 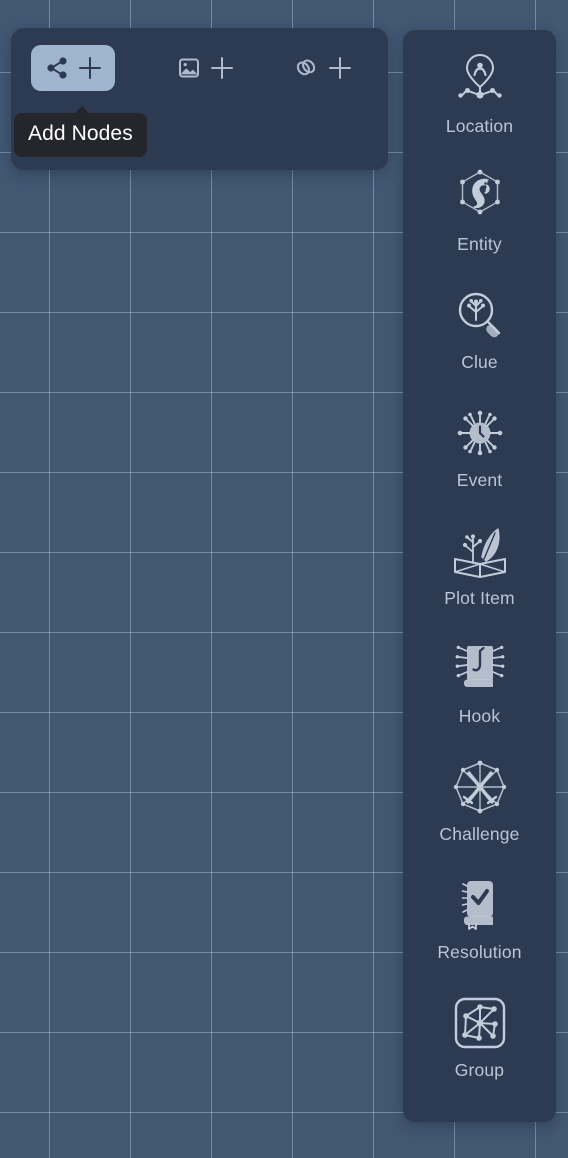 I want to click on palette-item-event: Event, so click(x=479, y=459).